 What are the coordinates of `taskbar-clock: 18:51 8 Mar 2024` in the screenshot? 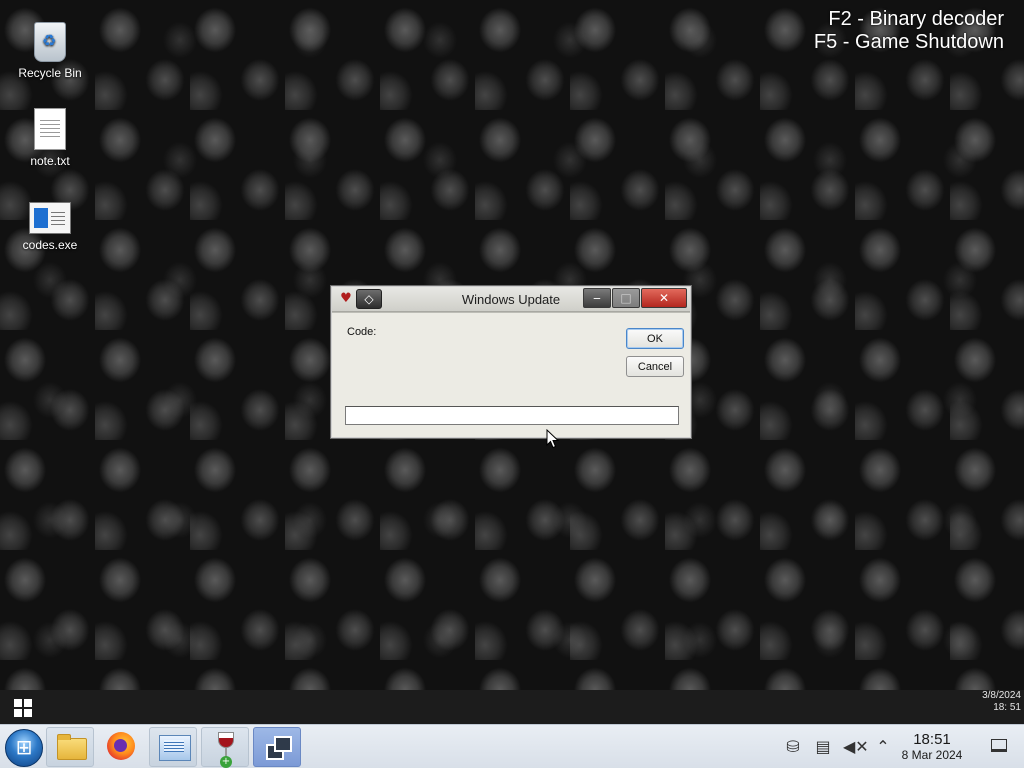 It's located at (932, 747).